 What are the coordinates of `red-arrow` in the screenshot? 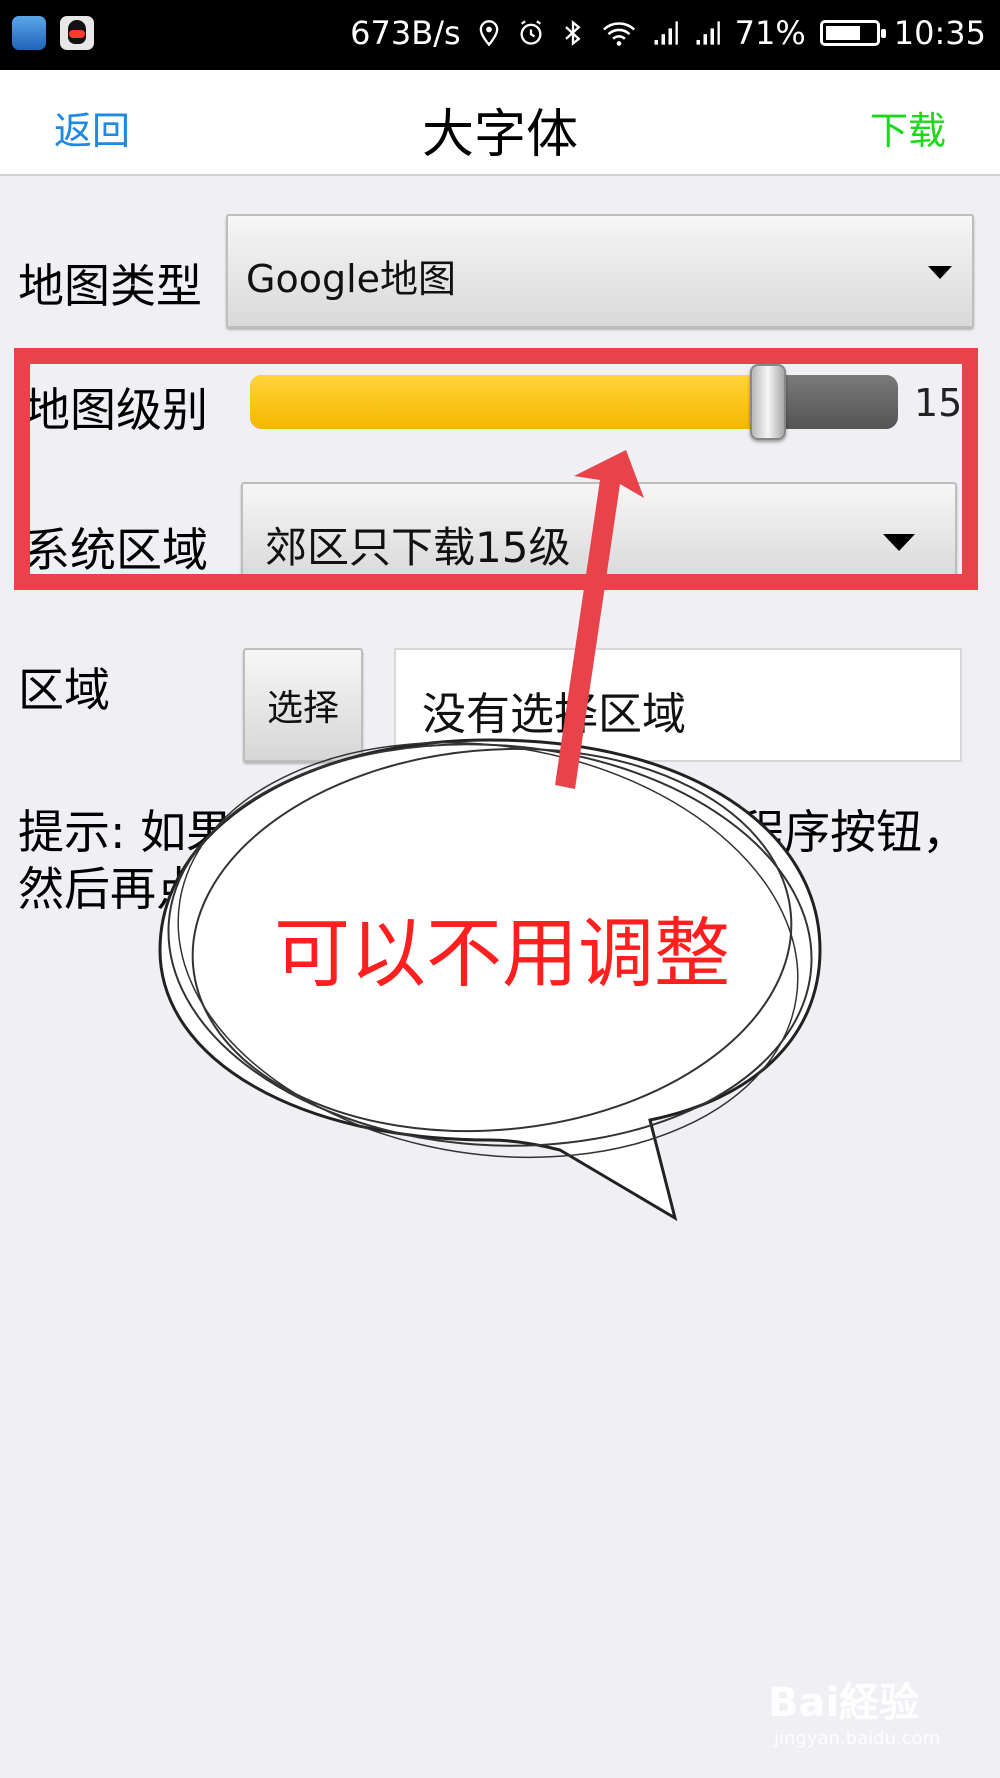 It's located at (599, 619).